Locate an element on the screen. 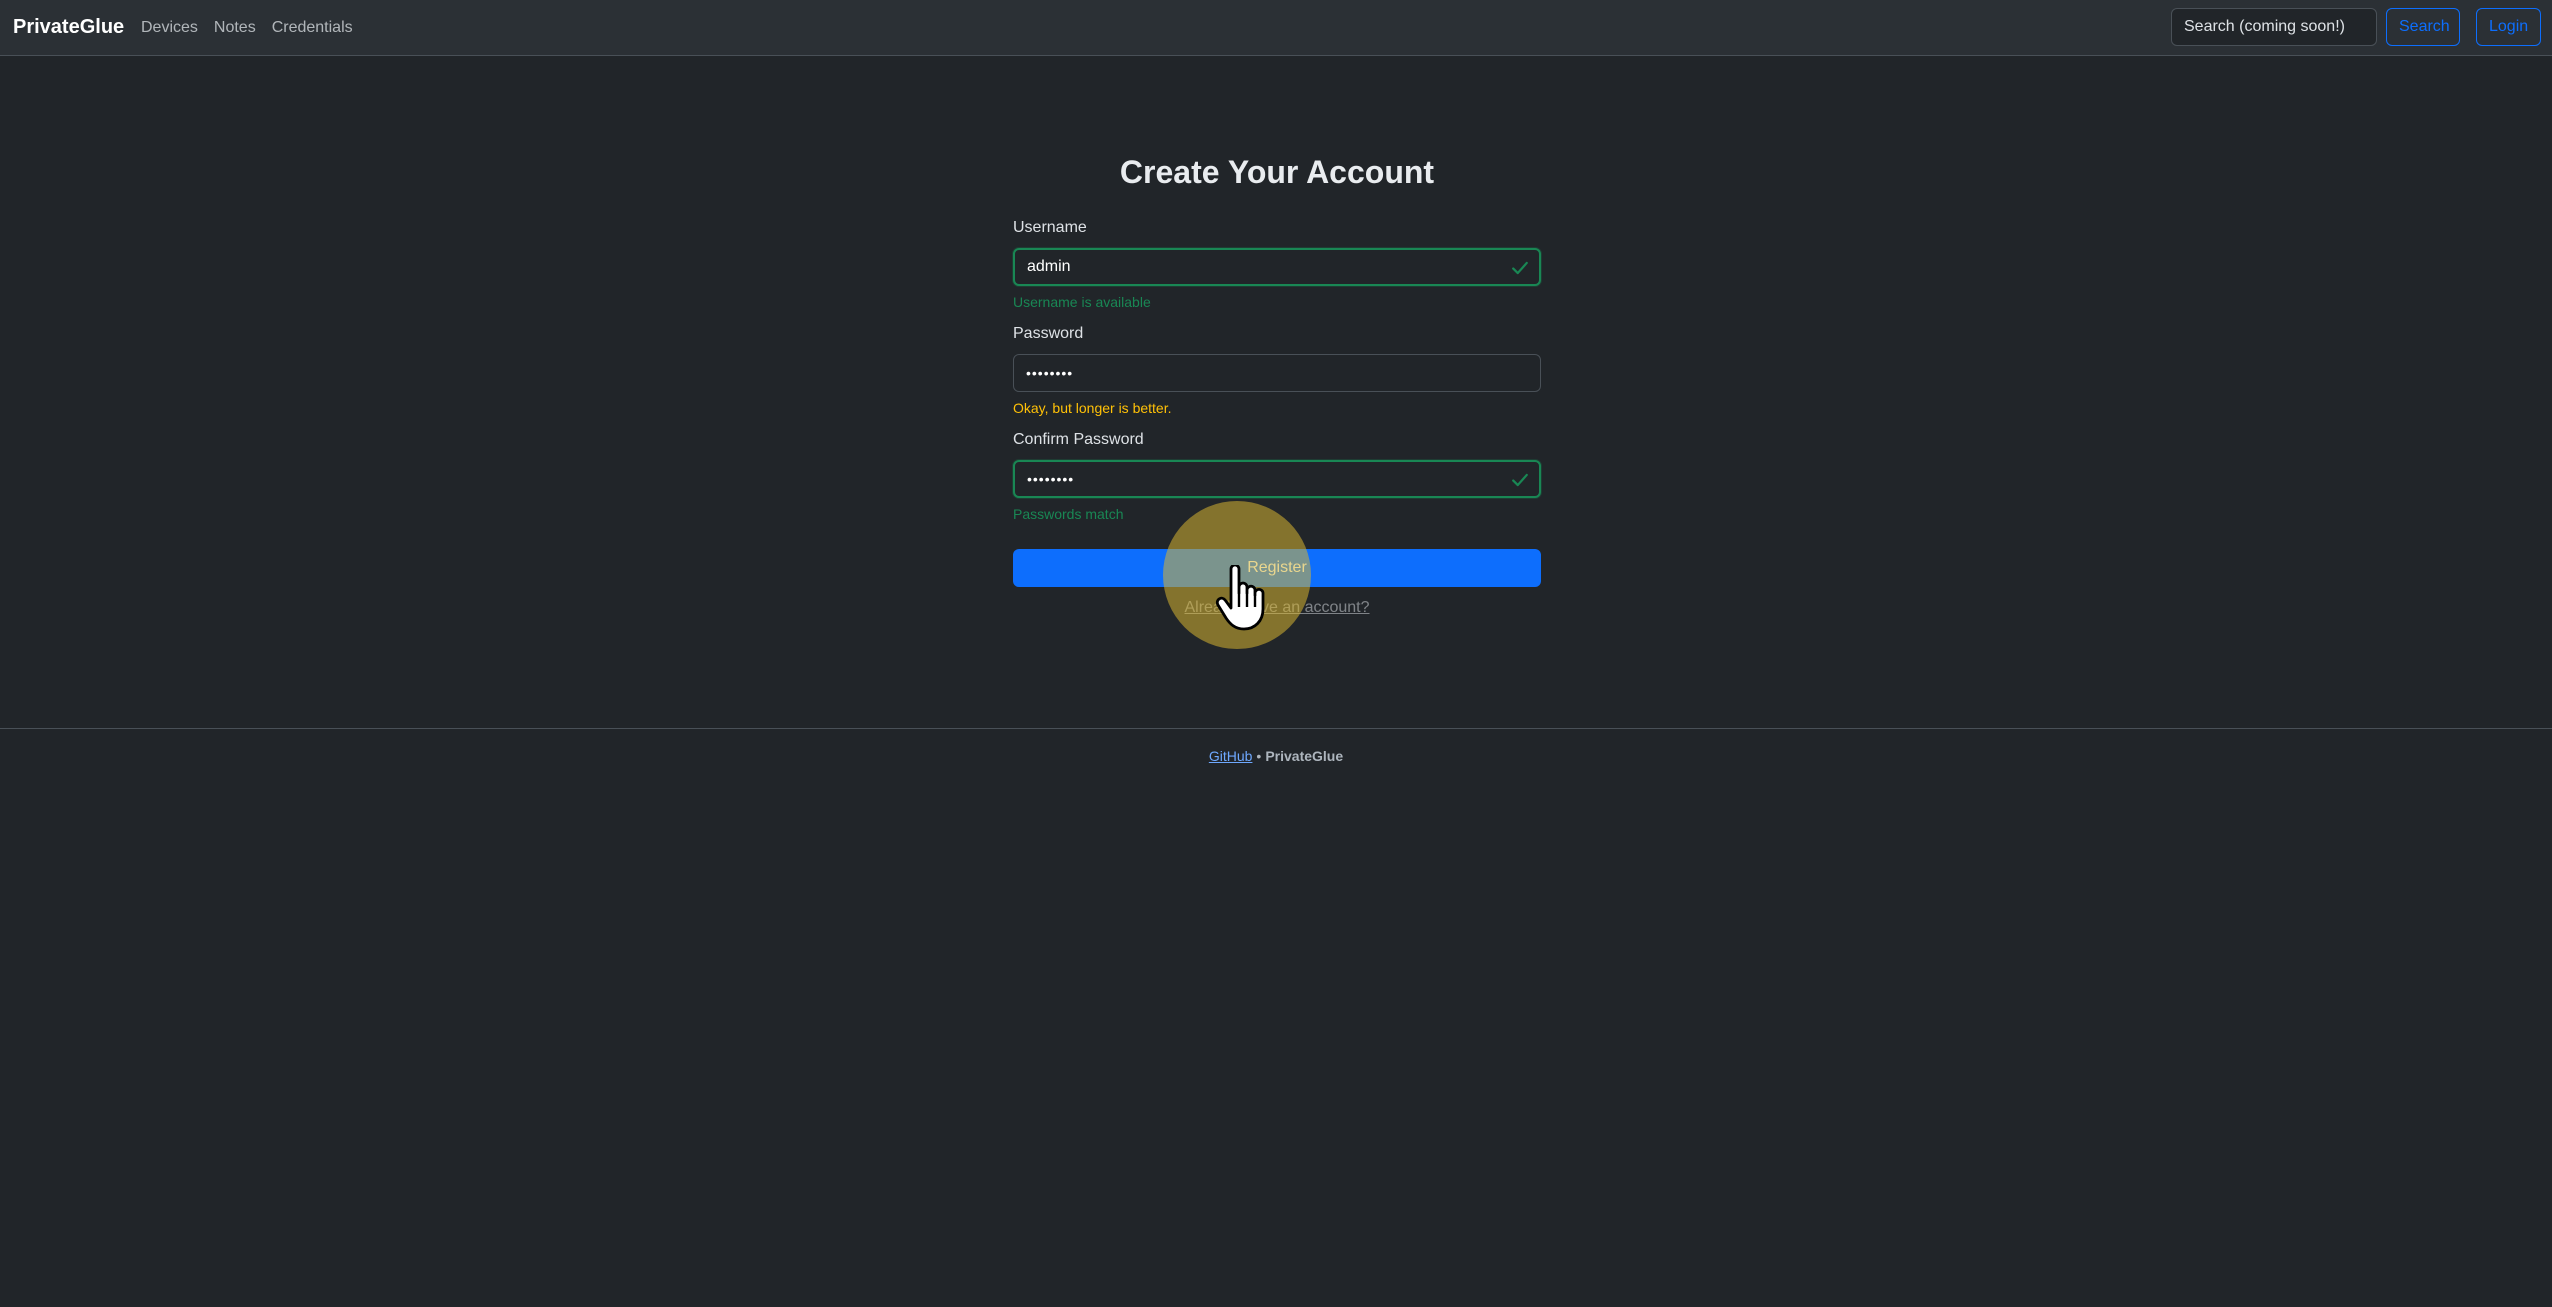 The height and width of the screenshot is (1307, 2552). nav-link-devices: Devices is located at coordinates (169, 28).